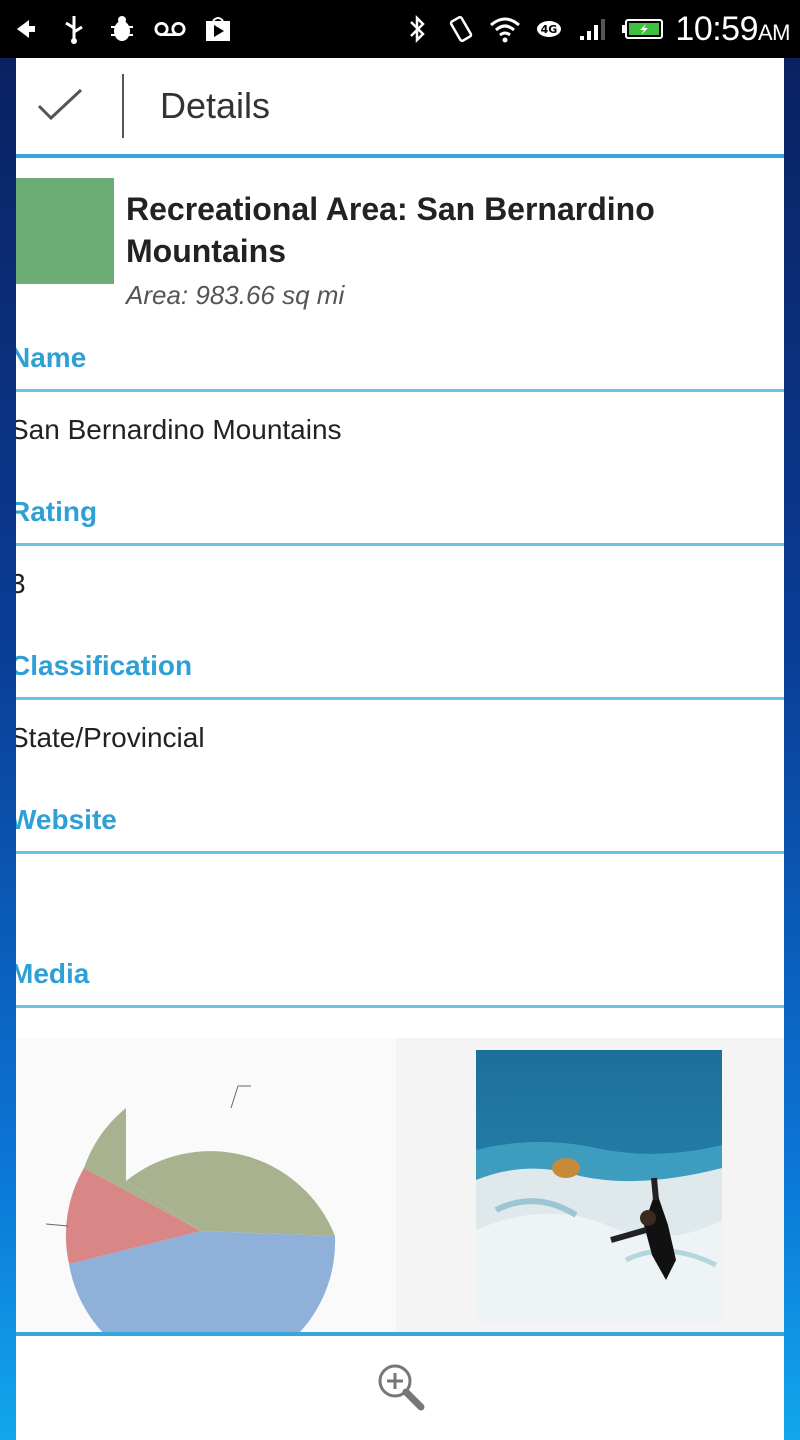 The height and width of the screenshot is (1440, 800). What do you see at coordinates (400, 357) in the screenshot?
I see `field-label-name: Name` at bounding box center [400, 357].